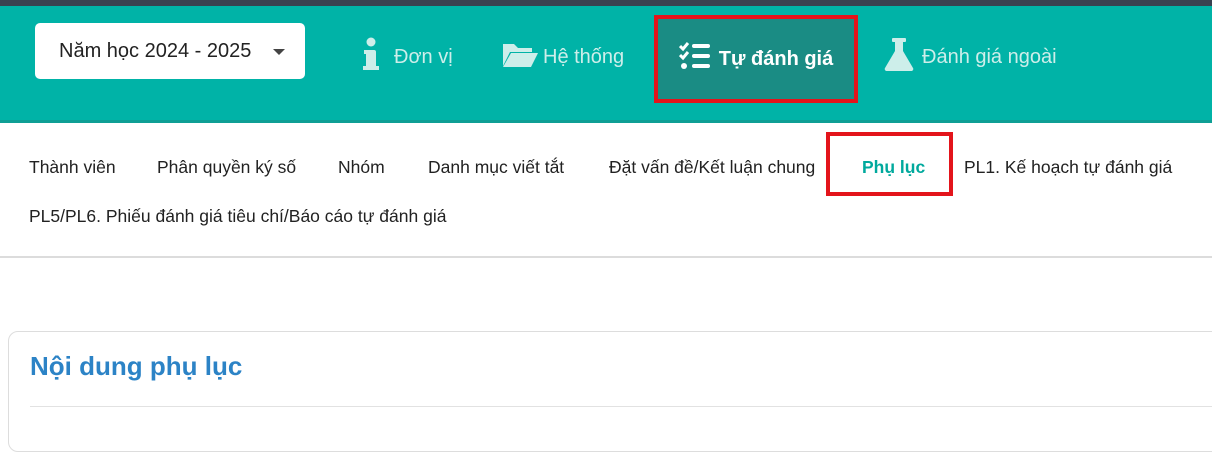 The height and width of the screenshot is (476, 1212). I want to click on nav-label: Hệ thống, so click(584, 56).